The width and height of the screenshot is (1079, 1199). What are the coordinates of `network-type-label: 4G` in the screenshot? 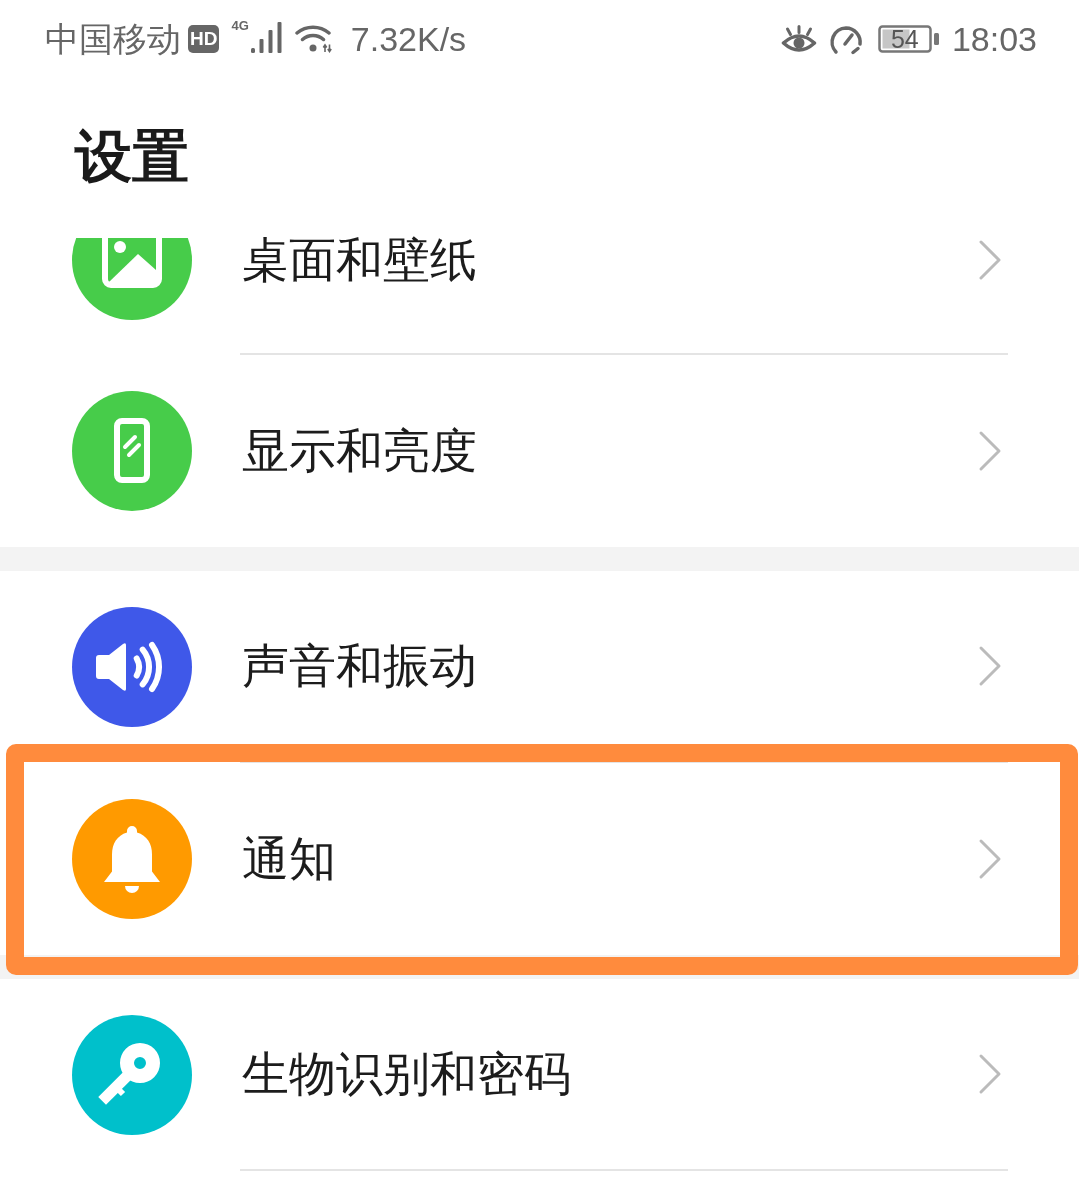 It's located at (240, 26).